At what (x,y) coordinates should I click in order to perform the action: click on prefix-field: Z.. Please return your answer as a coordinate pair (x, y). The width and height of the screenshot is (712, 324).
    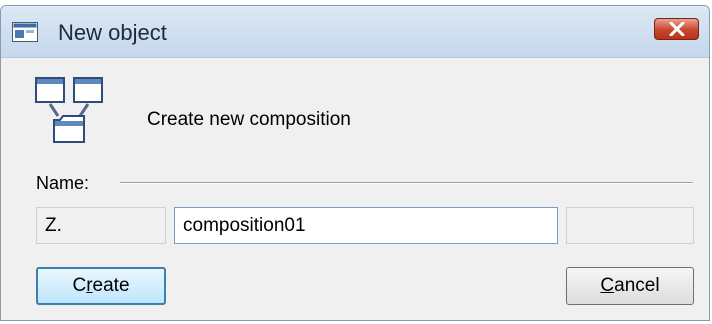
    Looking at the image, I should click on (101, 225).